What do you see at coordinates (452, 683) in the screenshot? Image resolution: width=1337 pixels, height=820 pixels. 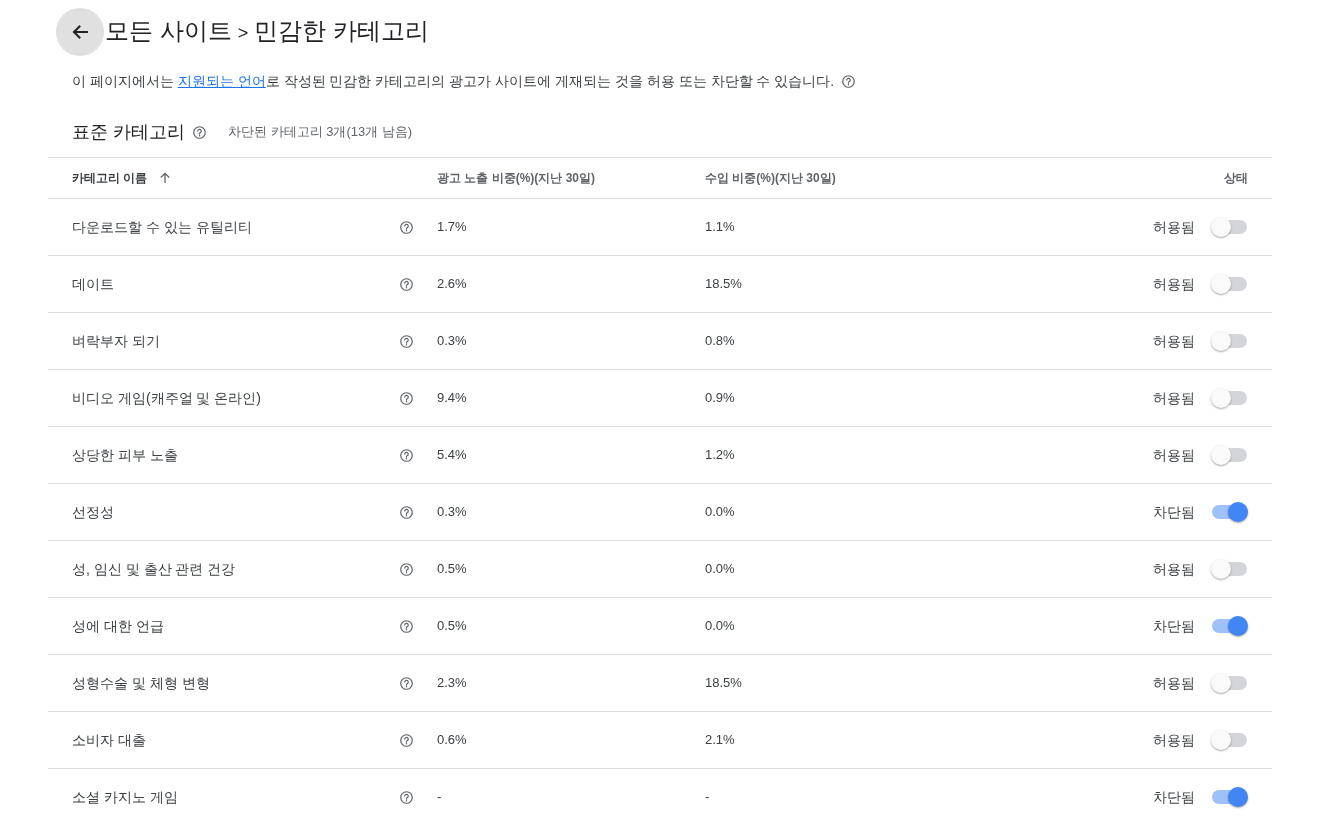 I see `impression-share: 2.3%` at bounding box center [452, 683].